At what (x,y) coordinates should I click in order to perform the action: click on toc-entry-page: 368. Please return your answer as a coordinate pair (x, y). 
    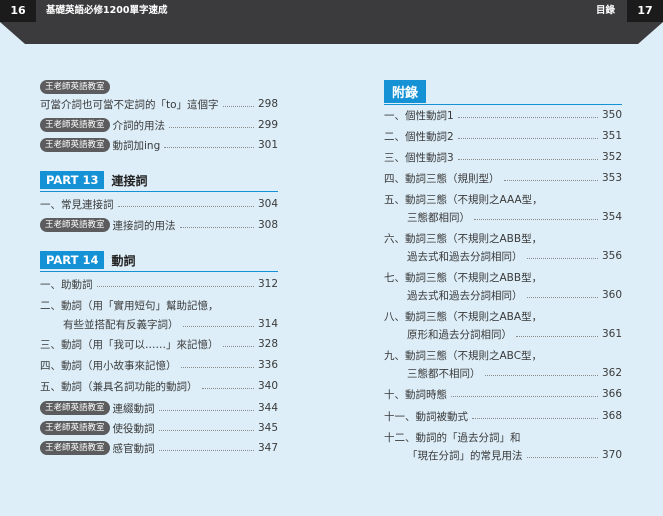
    Looking at the image, I should click on (611, 416).